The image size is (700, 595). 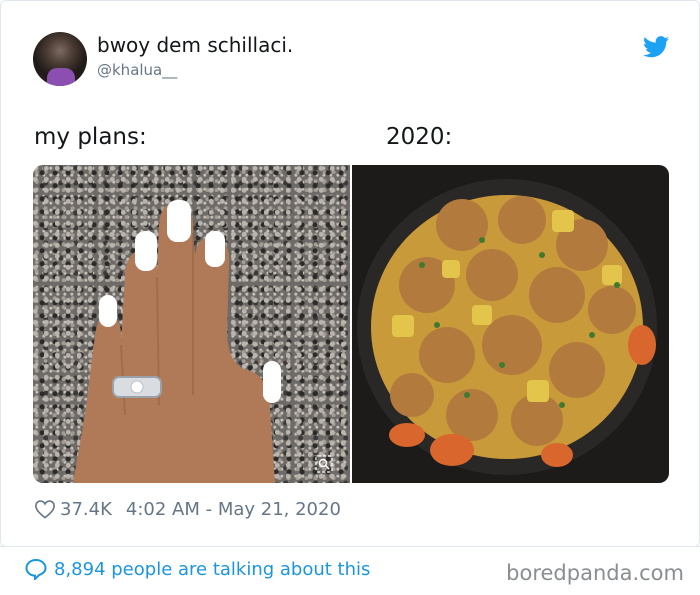 What do you see at coordinates (324, 464) in the screenshot?
I see `zoom-icon` at bounding box center [324, 464].